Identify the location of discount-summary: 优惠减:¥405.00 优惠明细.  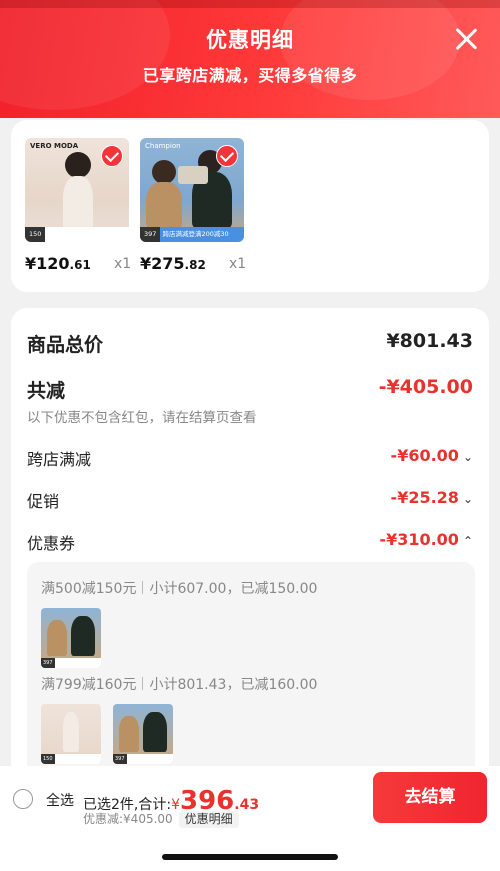
(161, 819).